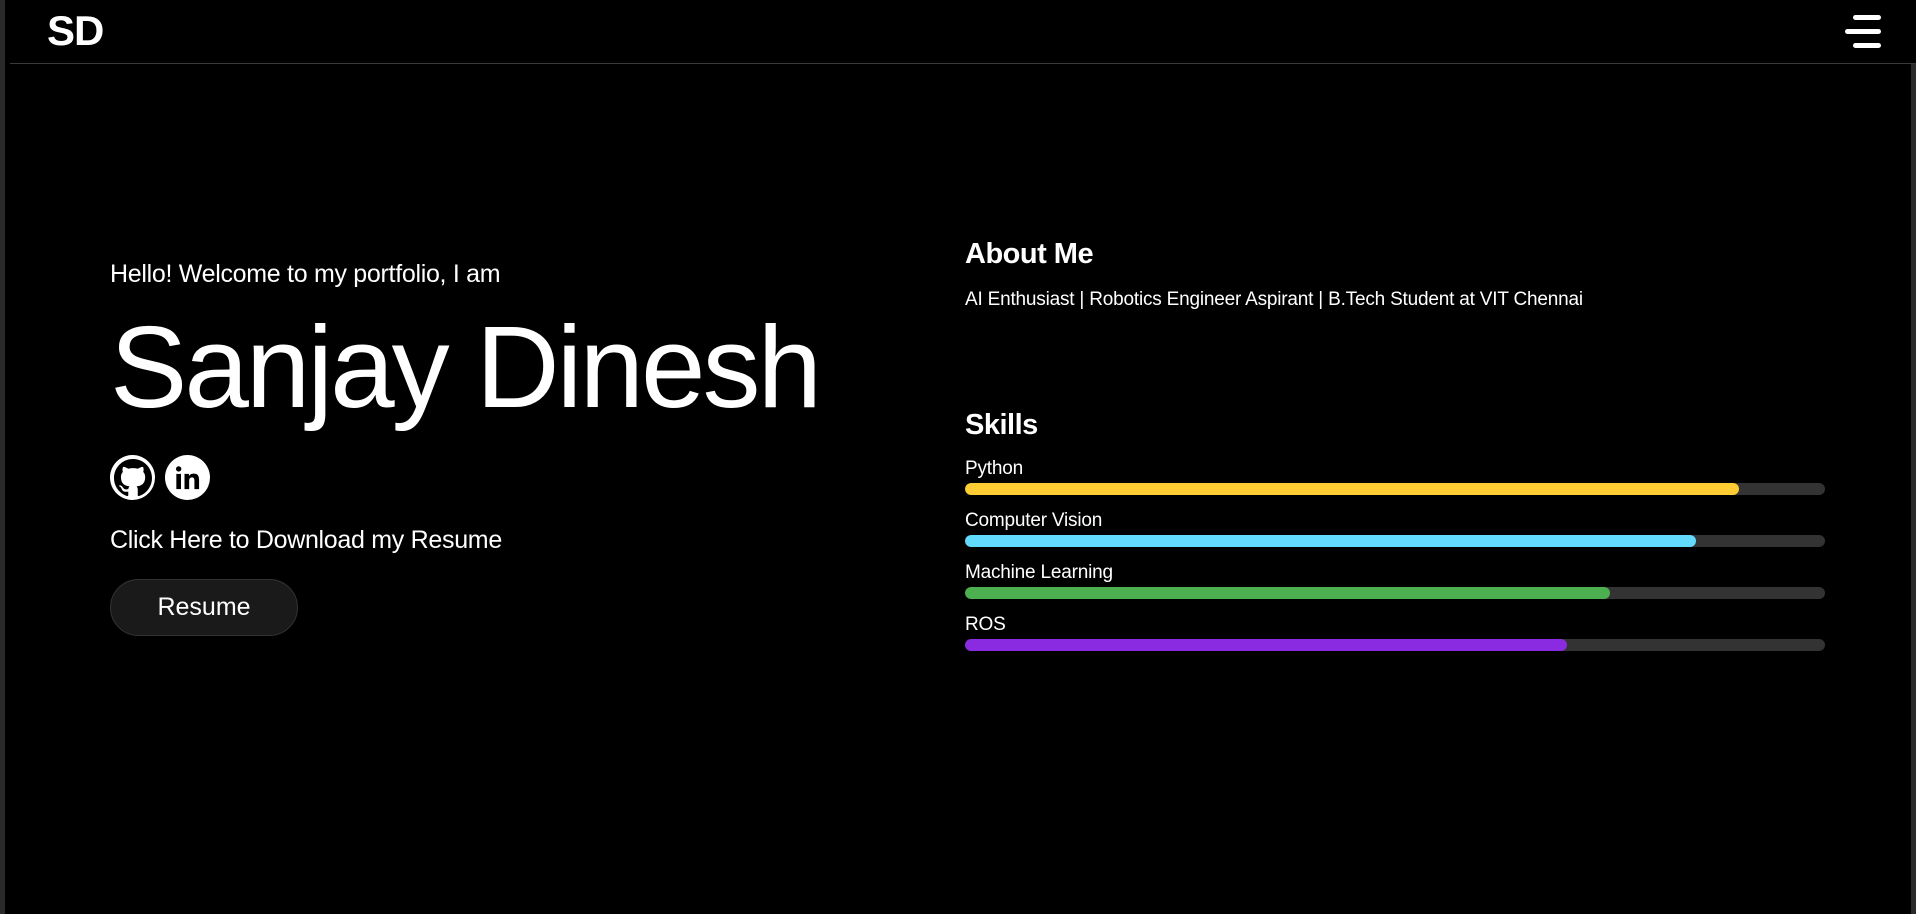 The width and height of the screenshot is (1916, 914). I want to click on hero-name: Sanjay Dinesh, so click(466, 367).